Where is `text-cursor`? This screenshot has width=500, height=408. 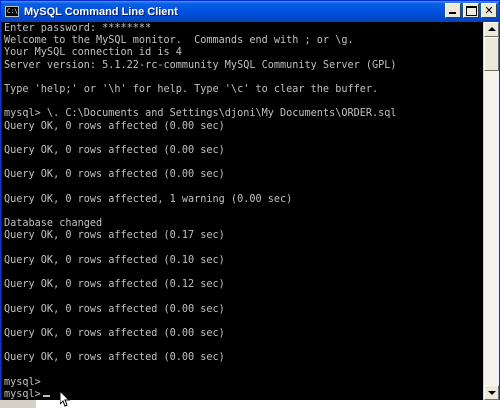
text-cursor is located at coordinates (46, 396).